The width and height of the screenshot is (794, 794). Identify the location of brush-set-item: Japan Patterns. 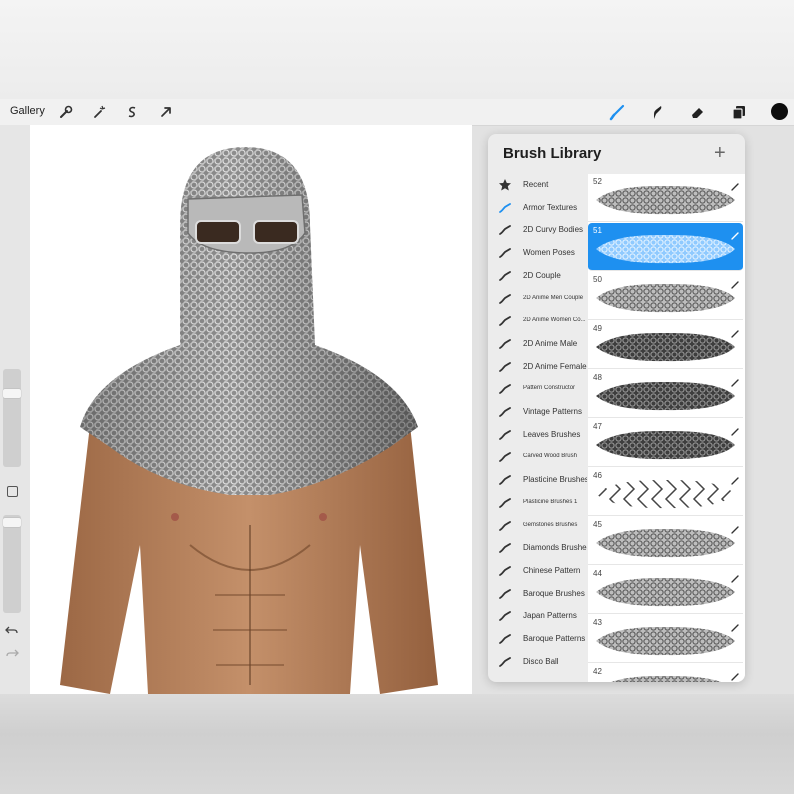
(538, 616).